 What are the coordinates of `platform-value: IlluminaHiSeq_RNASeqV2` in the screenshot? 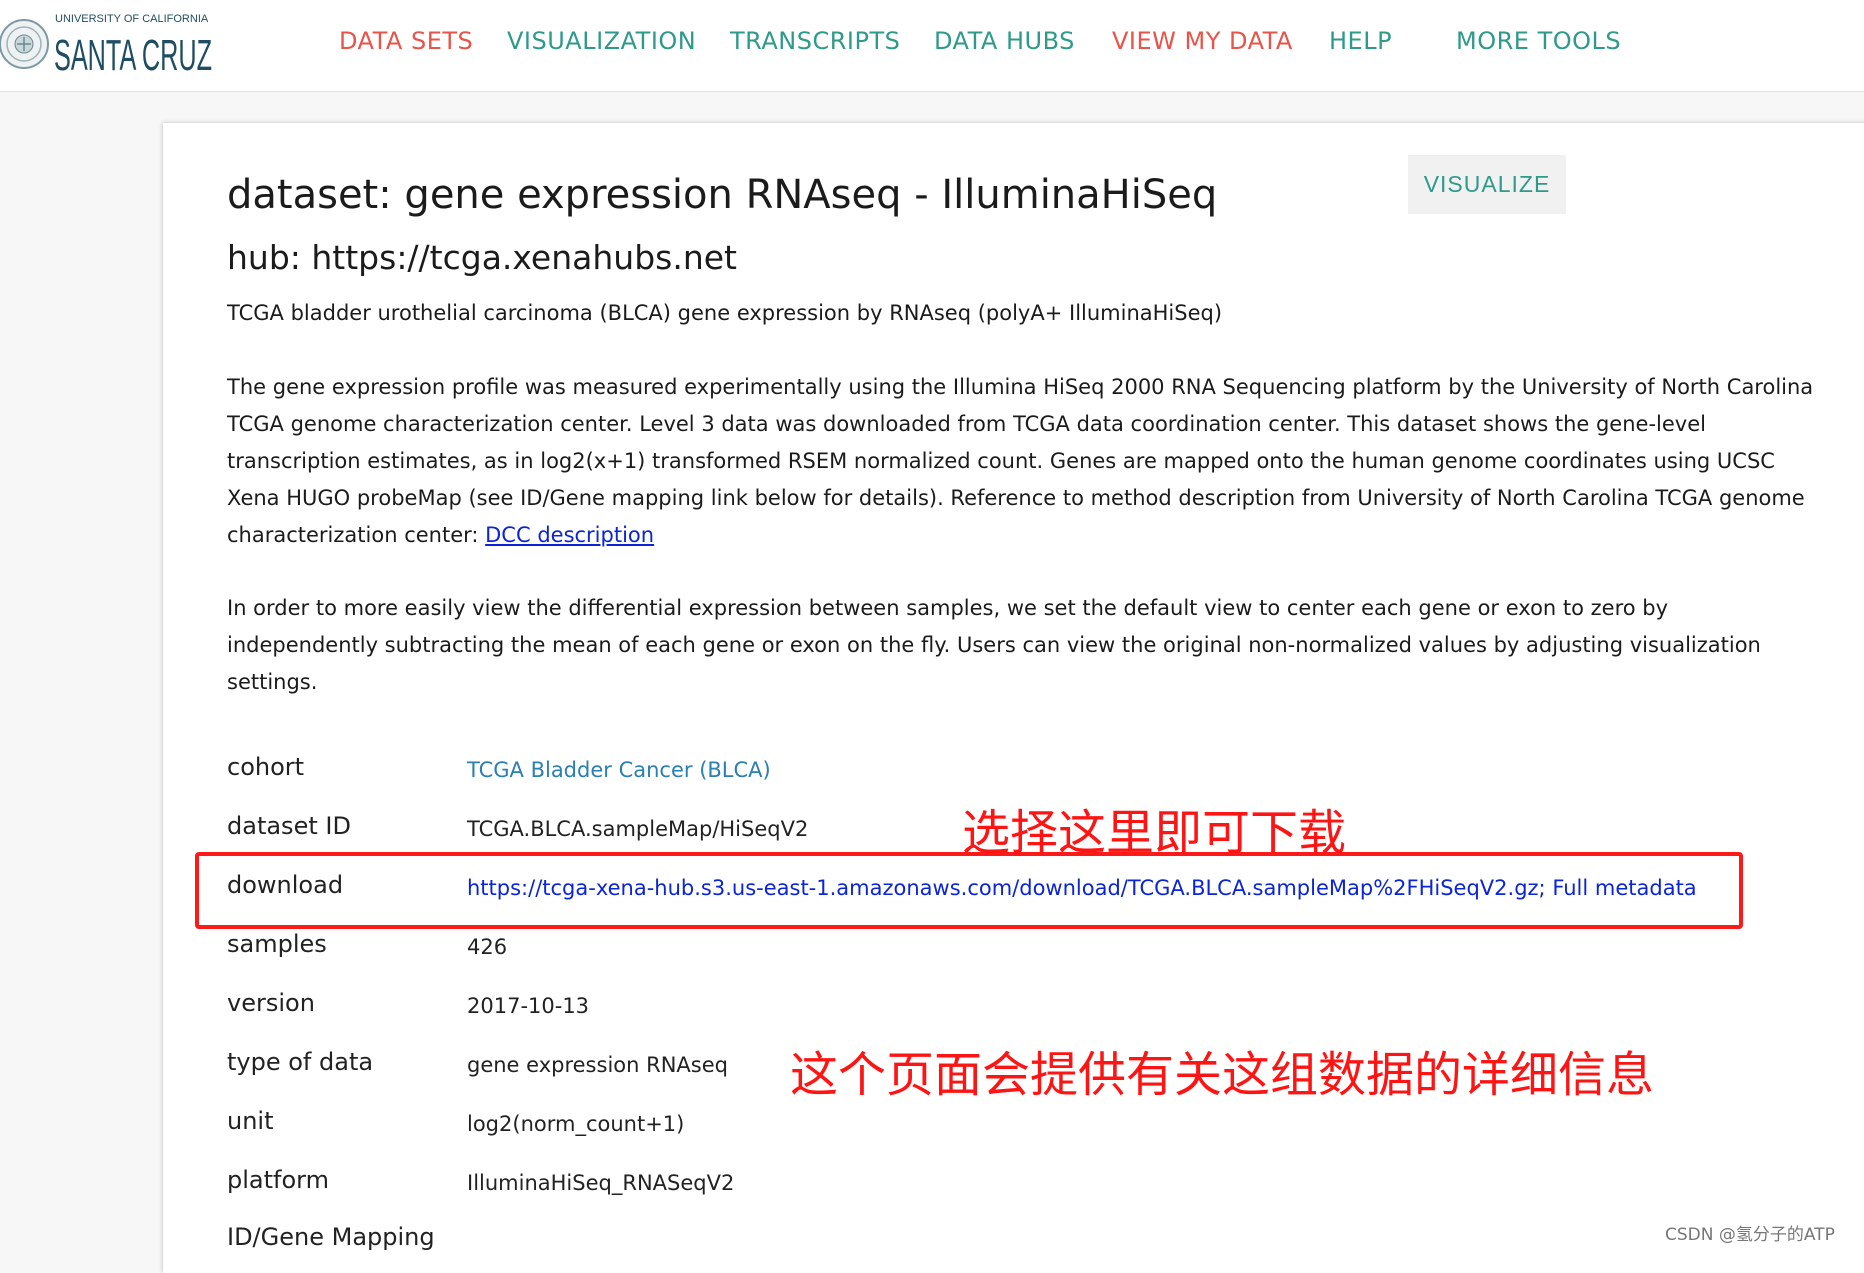 It's located at (601, 1183).